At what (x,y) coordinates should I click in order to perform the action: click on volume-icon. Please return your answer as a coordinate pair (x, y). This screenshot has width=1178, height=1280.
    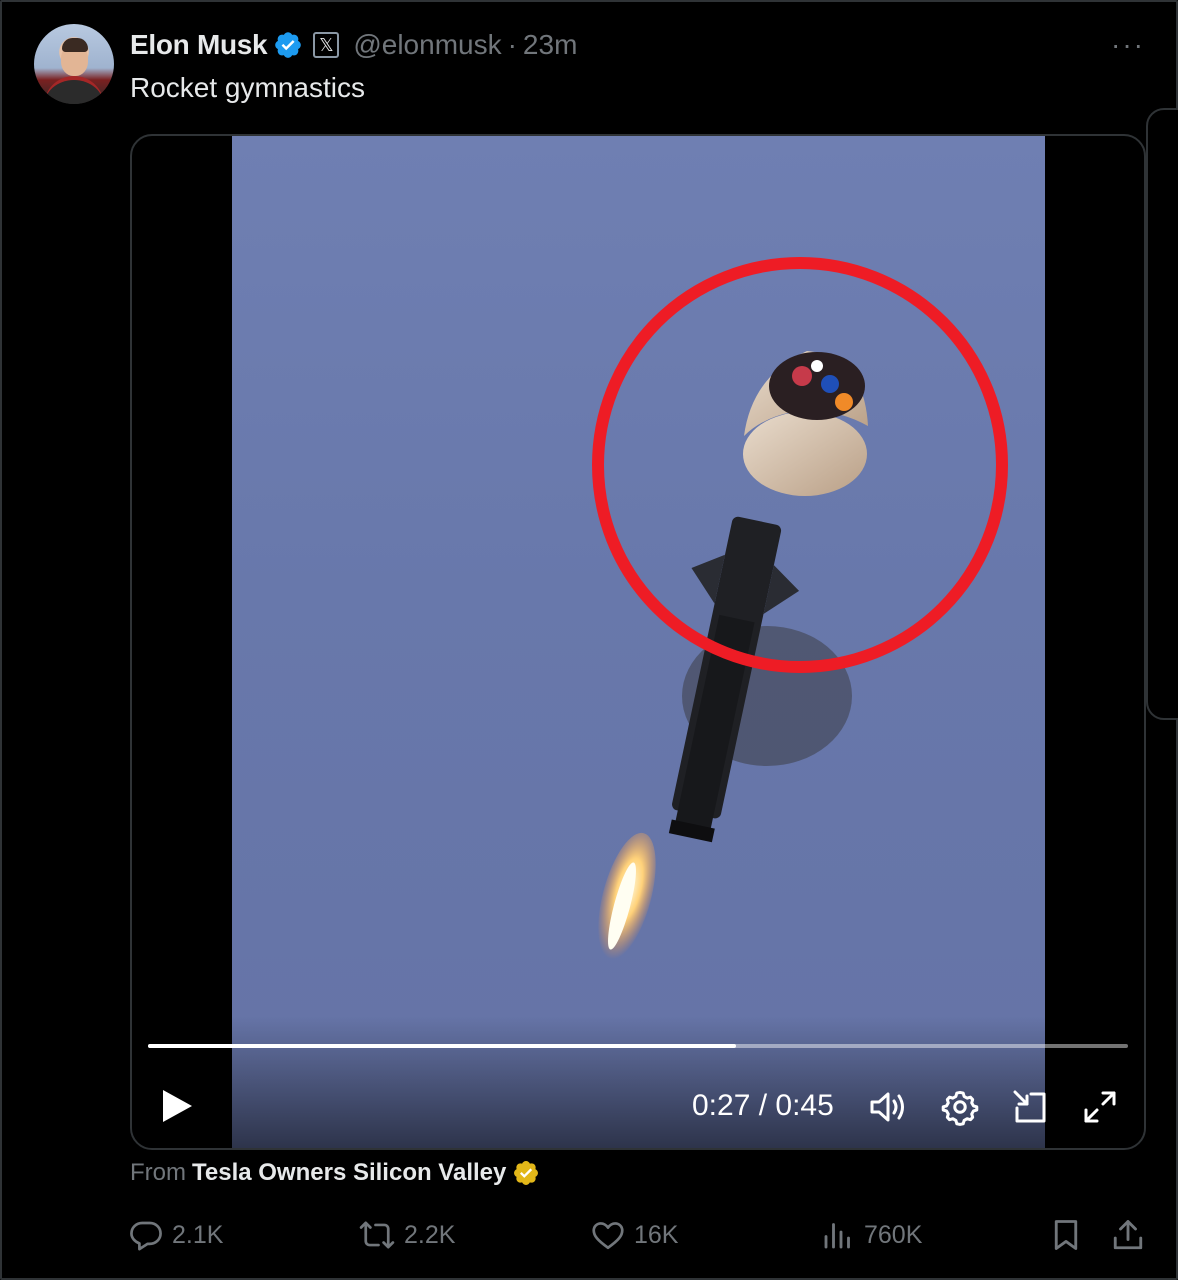
    Looking at the image, I should click on (887, 1107).